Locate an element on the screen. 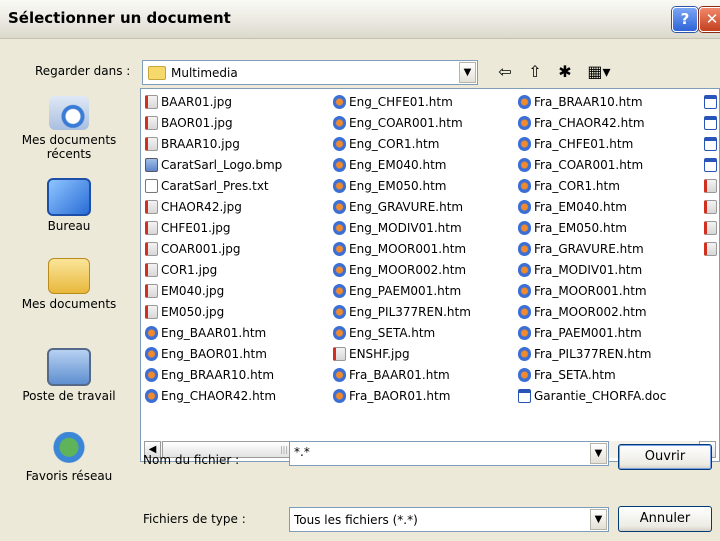 The width and height of the screenshot is (720, 541). file-item: Fra_EM050.htm is located at coordinates (592, 228).